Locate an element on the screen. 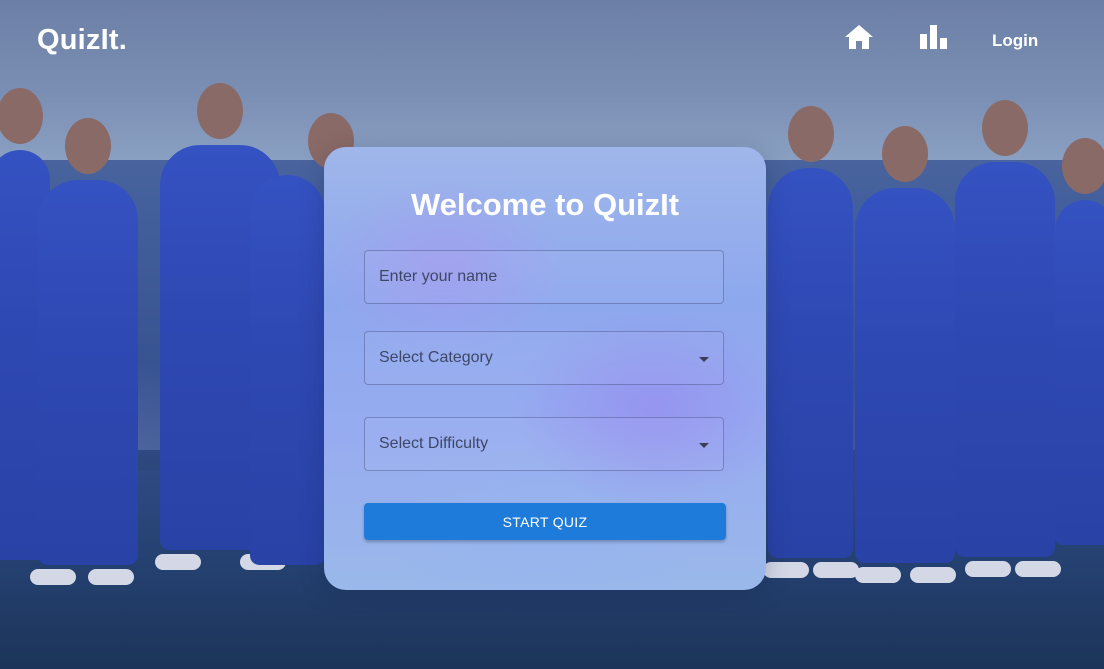 The width and height of the screenshot is (1104, 669). category-select: Select Category is located at coordinates (544, 358).